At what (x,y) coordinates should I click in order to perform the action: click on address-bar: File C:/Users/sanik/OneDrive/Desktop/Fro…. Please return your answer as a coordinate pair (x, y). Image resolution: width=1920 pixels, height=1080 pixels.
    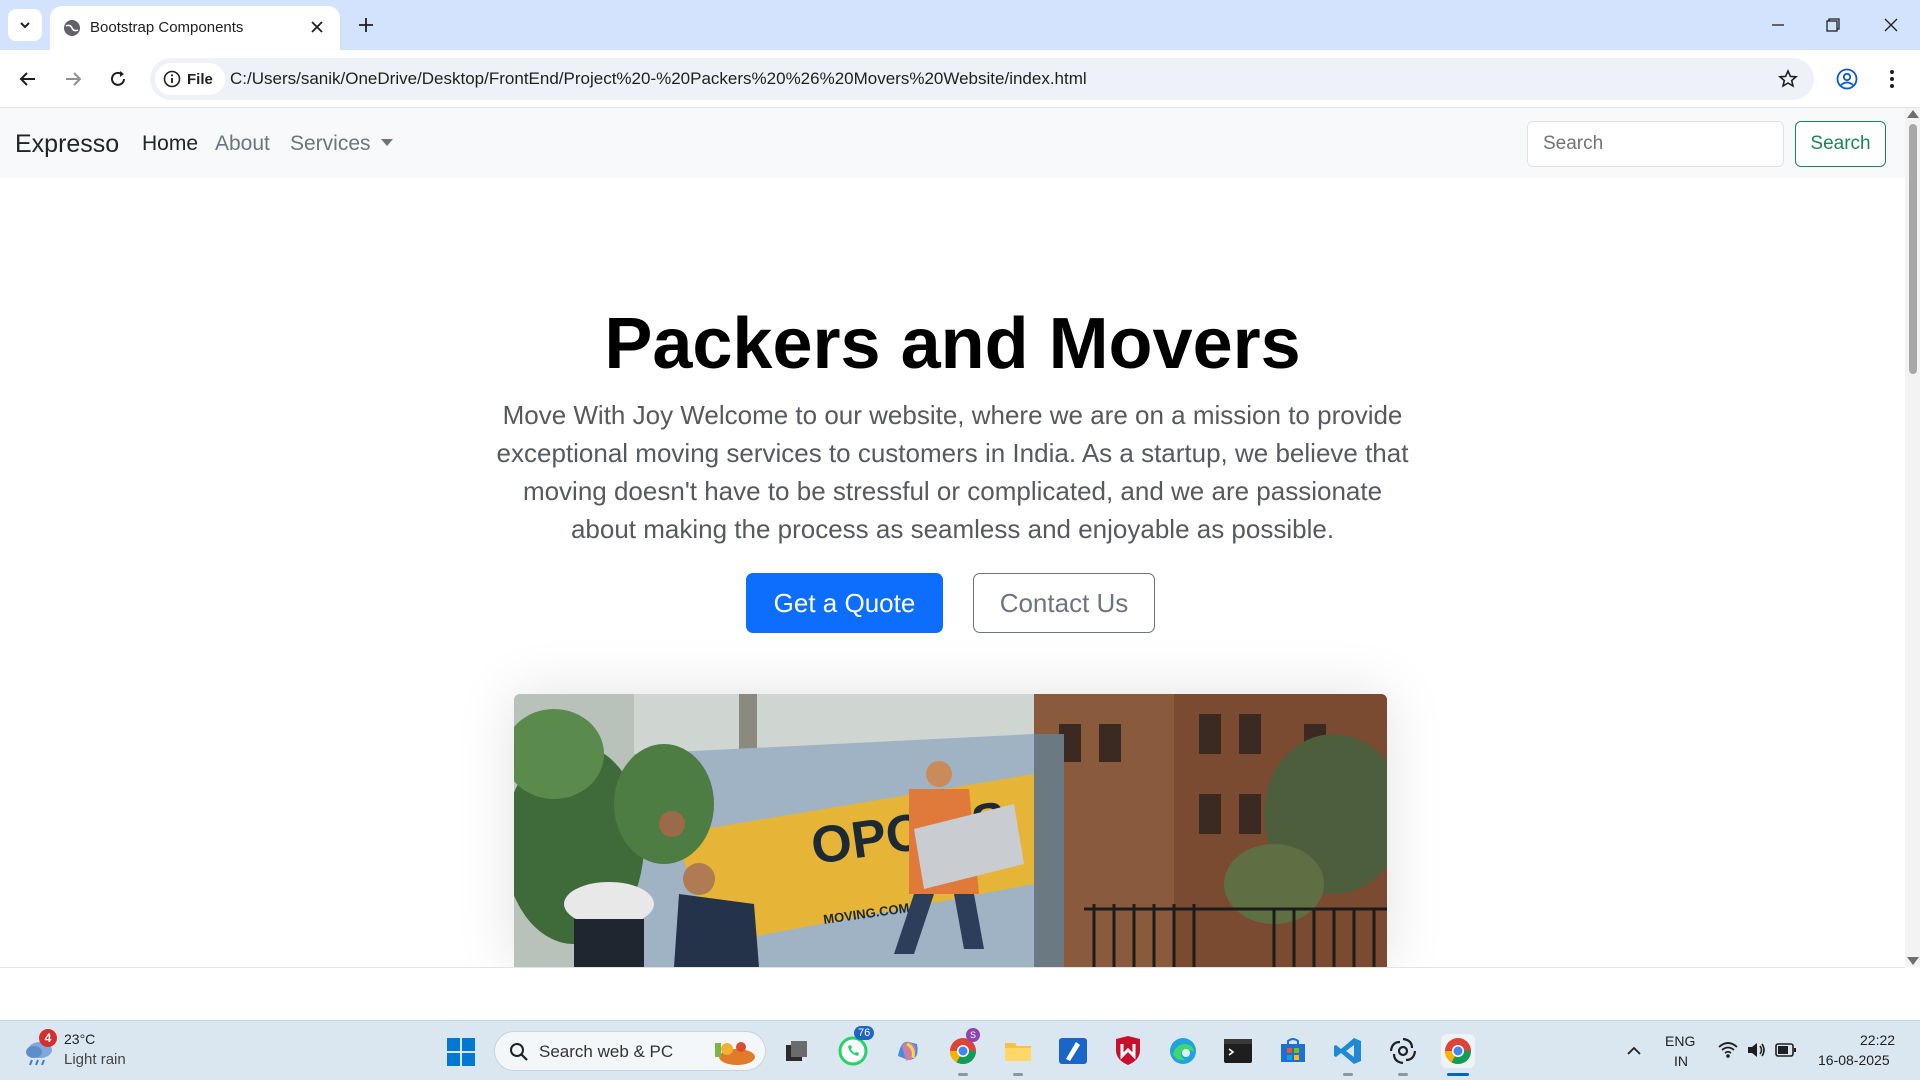
    Looking at the image, I should click on (982, 79).